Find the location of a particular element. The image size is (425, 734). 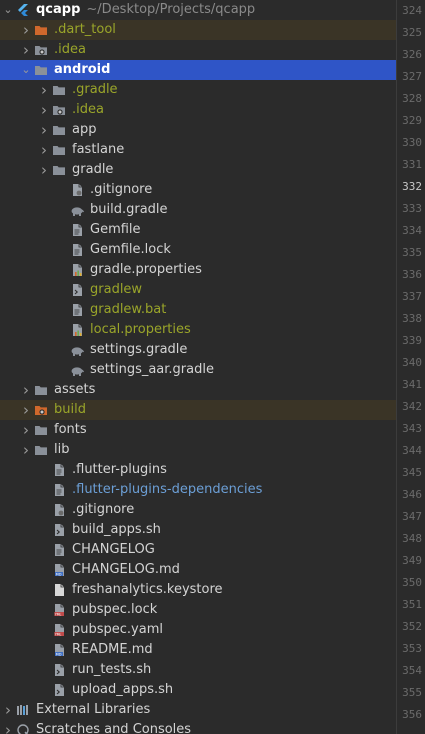

tree-item-label: README.md is located at coordinates (112, 649).